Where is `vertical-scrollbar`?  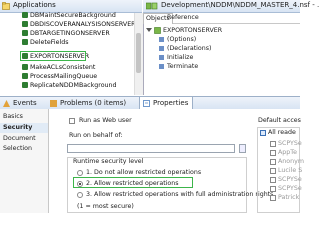
vertical-scrollbar is located at coordinates (138, 54).